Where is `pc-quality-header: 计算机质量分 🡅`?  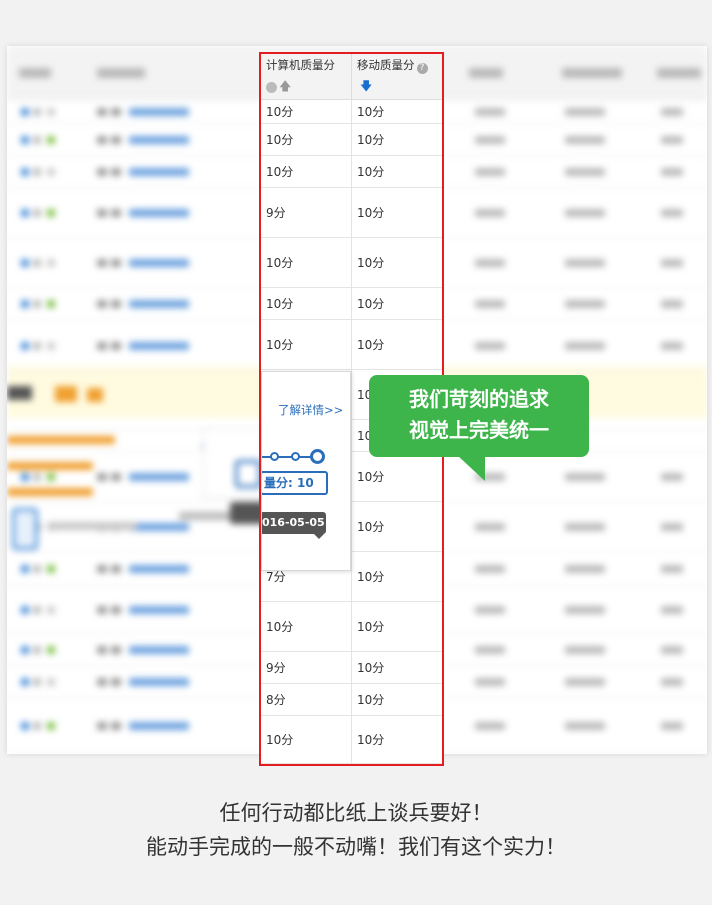
pc-quality-header: 计算机质量分 🡅 is located at coordinates (306, 77).